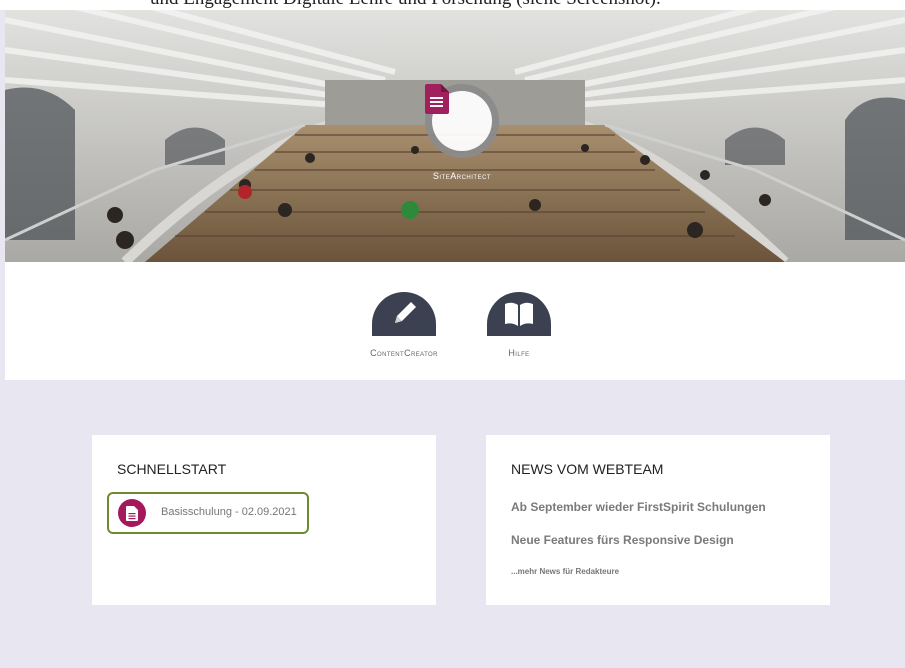 The image size is (905, 668). What do you see at coordinates (519, 353) in the screenshot?
I see `app-label-hilfe: Hilfe` at bounding box center [519, 353].